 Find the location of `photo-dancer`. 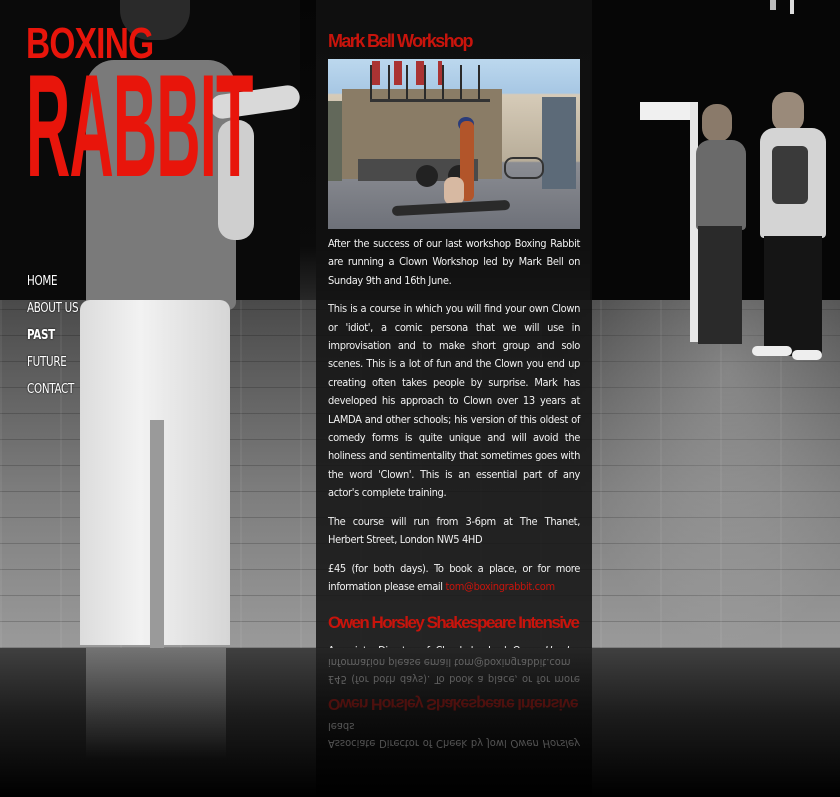

photo-dancer is located at coordinates (454, 191).